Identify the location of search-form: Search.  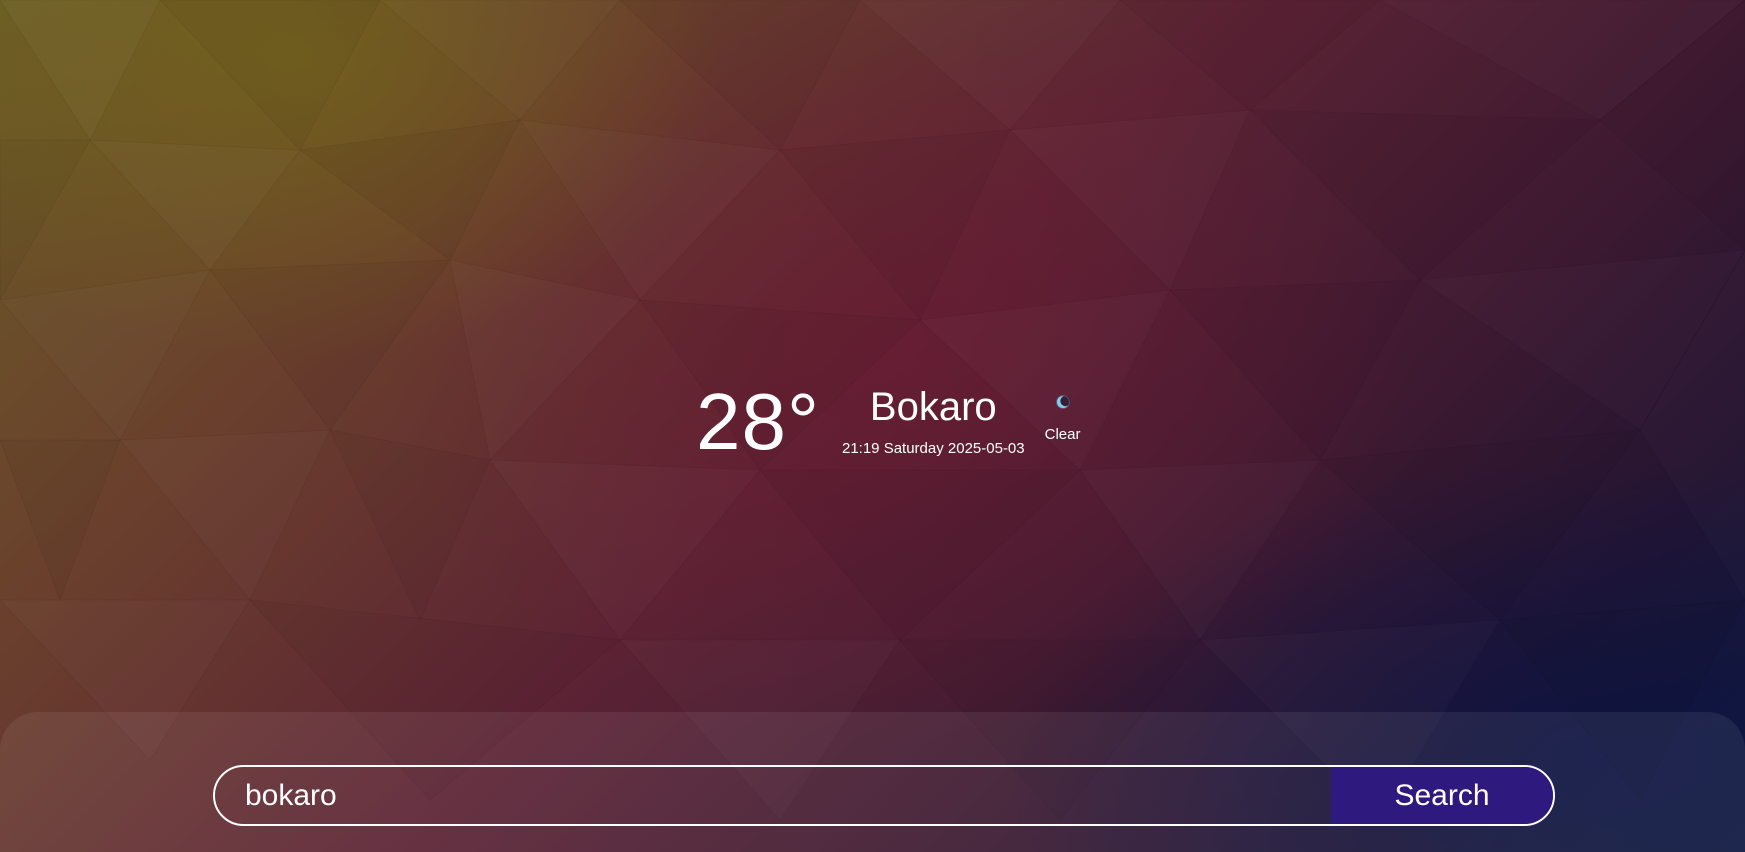
(884, 795).